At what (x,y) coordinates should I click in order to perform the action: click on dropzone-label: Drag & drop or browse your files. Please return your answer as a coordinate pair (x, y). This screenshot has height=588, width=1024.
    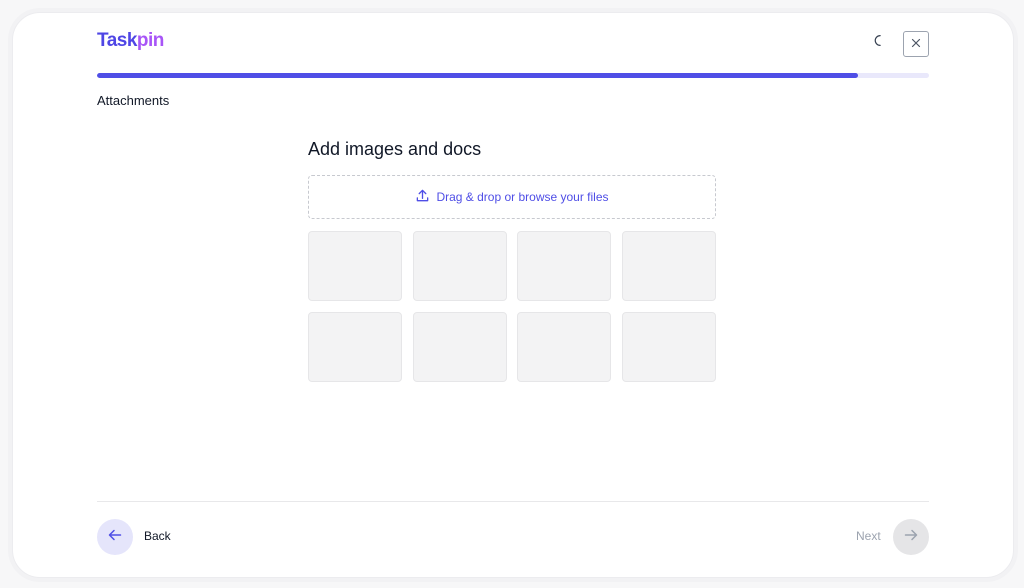
    Looking at the image, I should click on (522, 197).